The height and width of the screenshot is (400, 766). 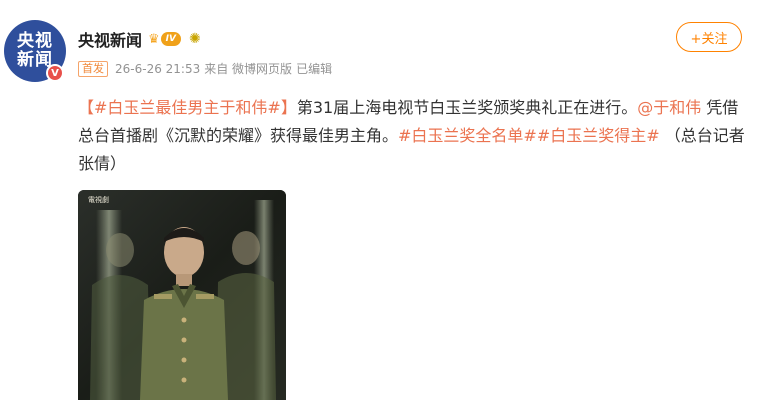 What do you see at coordinates (314, 68) in the screenshot?
I see `edited-label: 已编辑` at bounding box center [314, 68].